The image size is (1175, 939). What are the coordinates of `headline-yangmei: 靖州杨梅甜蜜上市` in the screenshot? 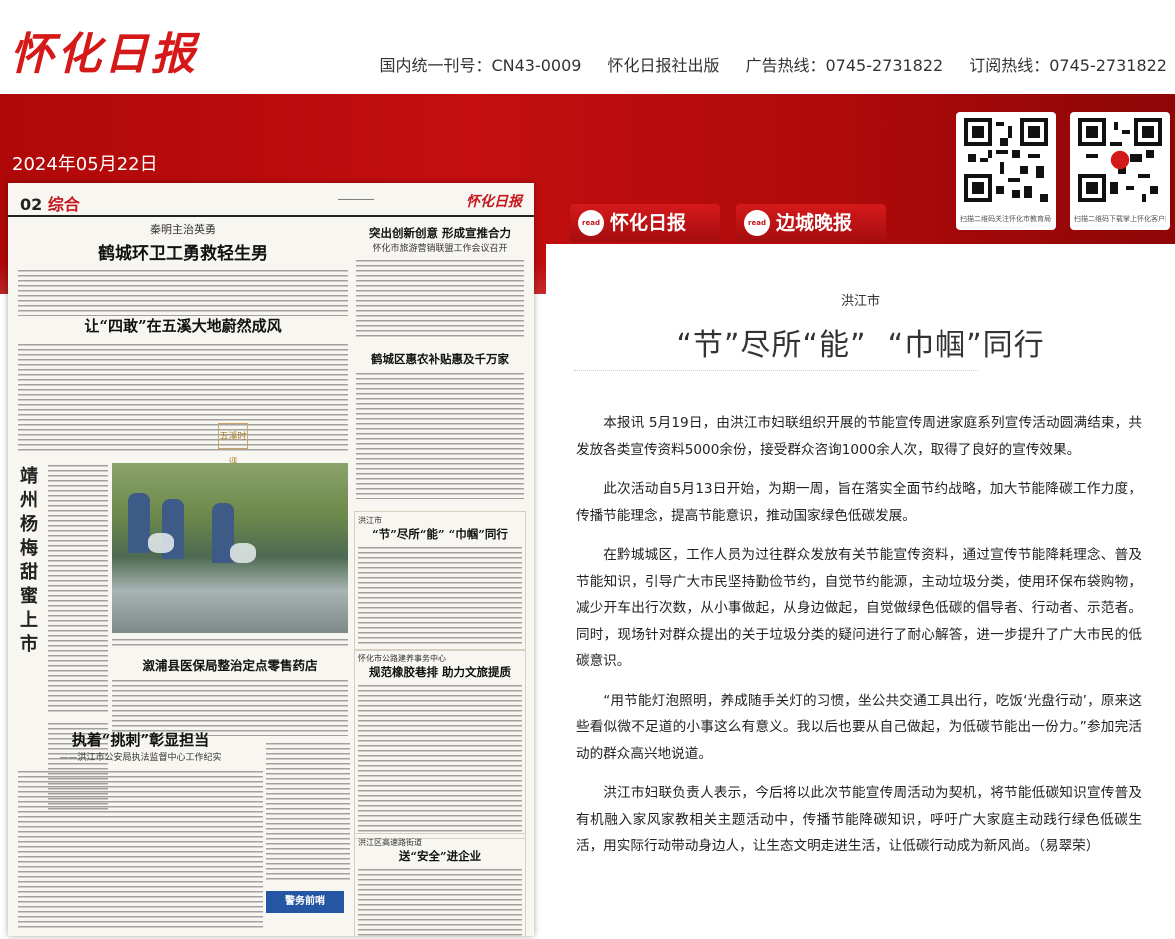 It's located at (29, 561).